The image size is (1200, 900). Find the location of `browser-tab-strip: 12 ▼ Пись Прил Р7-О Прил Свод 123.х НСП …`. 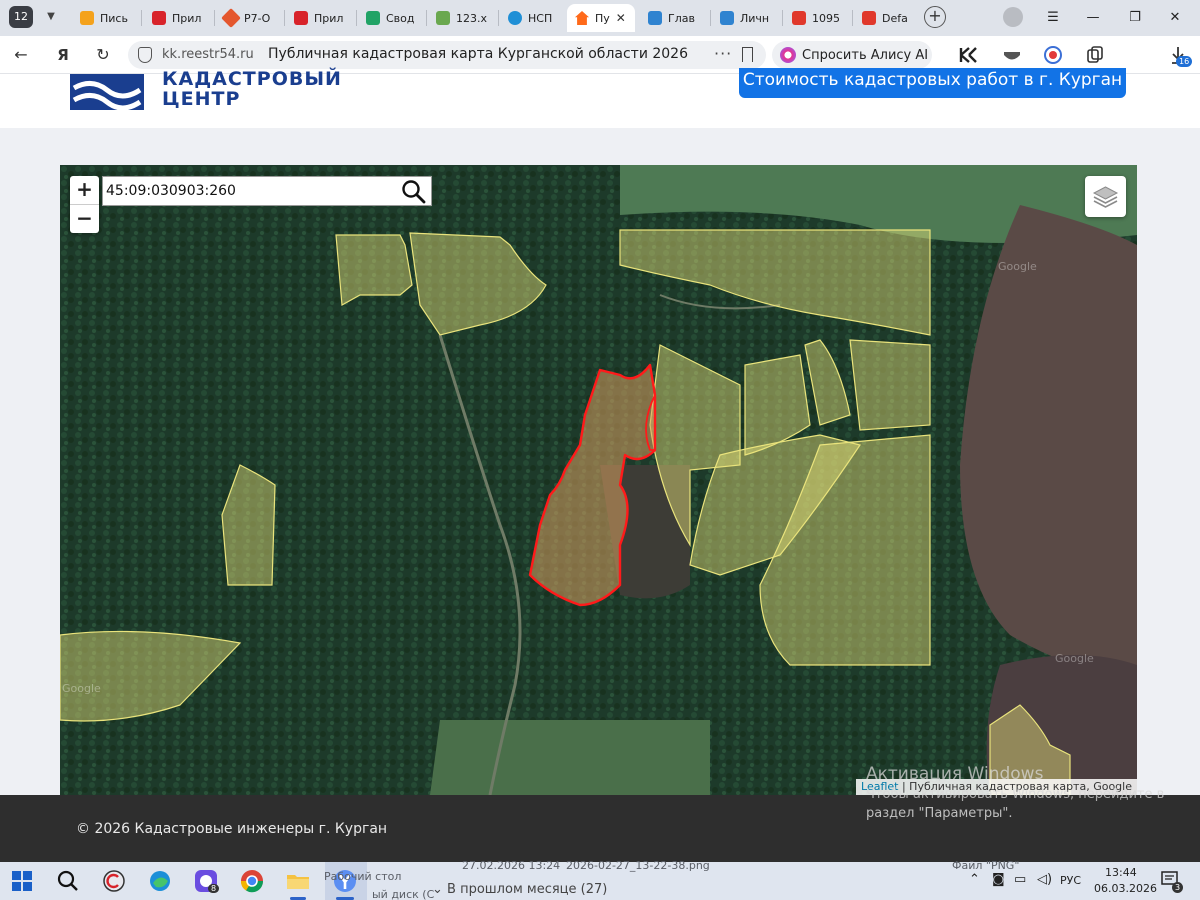

browser-tab-strip: 12 ▼ Пись Прил Р7-О Прил Свод 123.х НСП … is located at coordinates (600, 18).